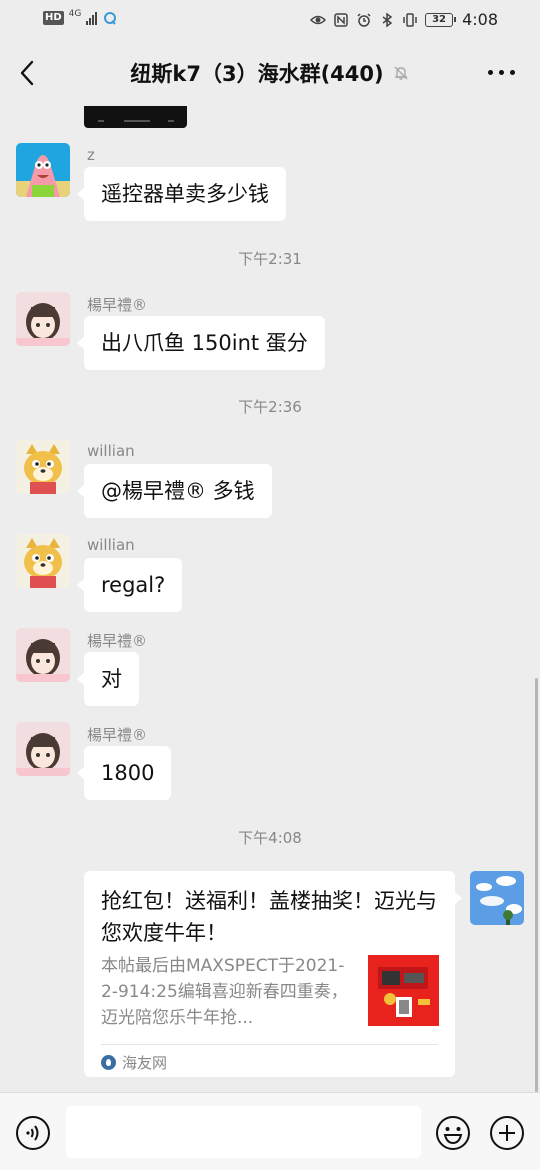 Image resolution: width=540 pixels, height=1170 pixels. What do you see at coordinates (410, 19) in the screenshot?
I see `vibrate-icon` at bounding box center [410, 19].